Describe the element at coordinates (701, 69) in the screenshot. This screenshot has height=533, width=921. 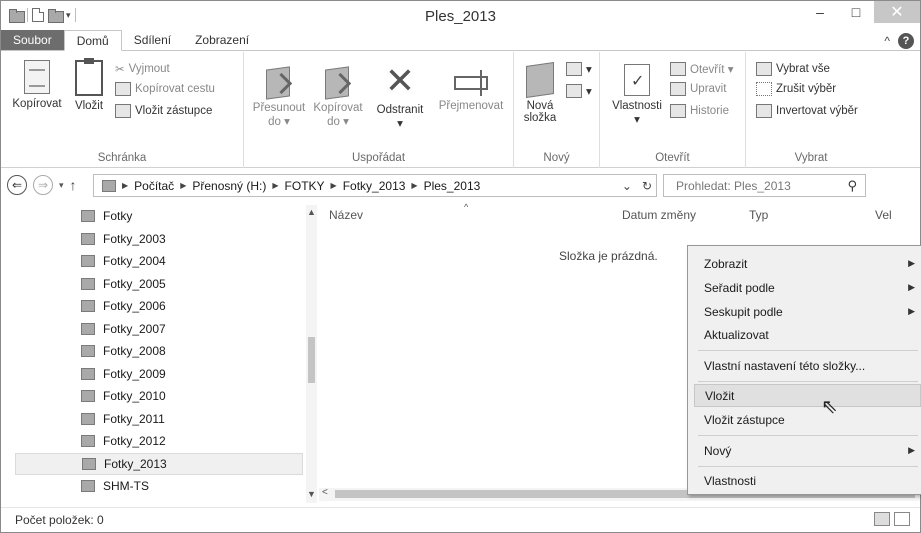
I see `open-button: Otevřít ▾` at that location.